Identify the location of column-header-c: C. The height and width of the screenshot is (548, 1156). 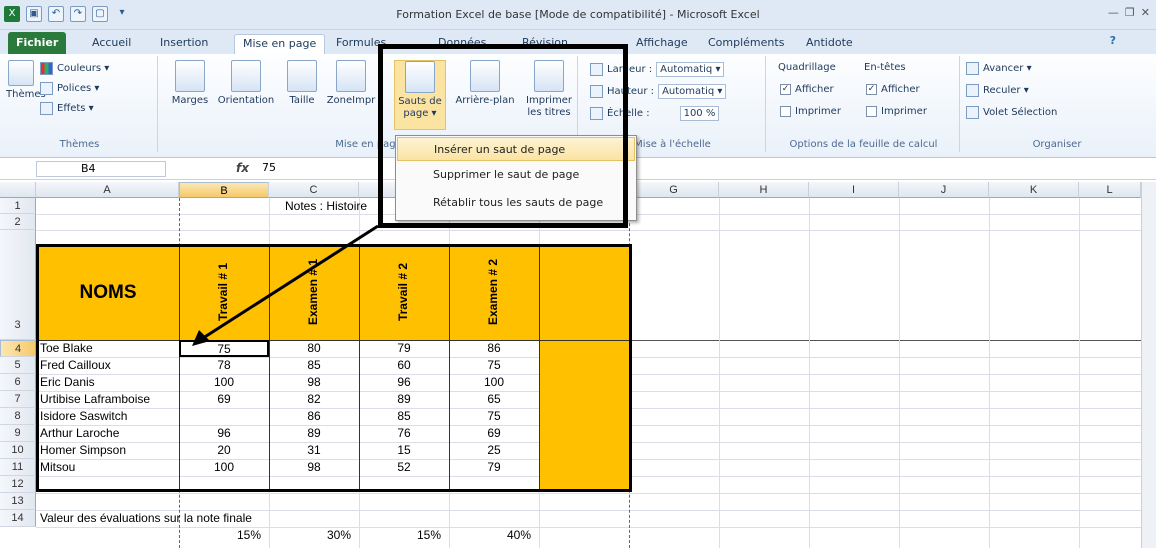
(314, 190).